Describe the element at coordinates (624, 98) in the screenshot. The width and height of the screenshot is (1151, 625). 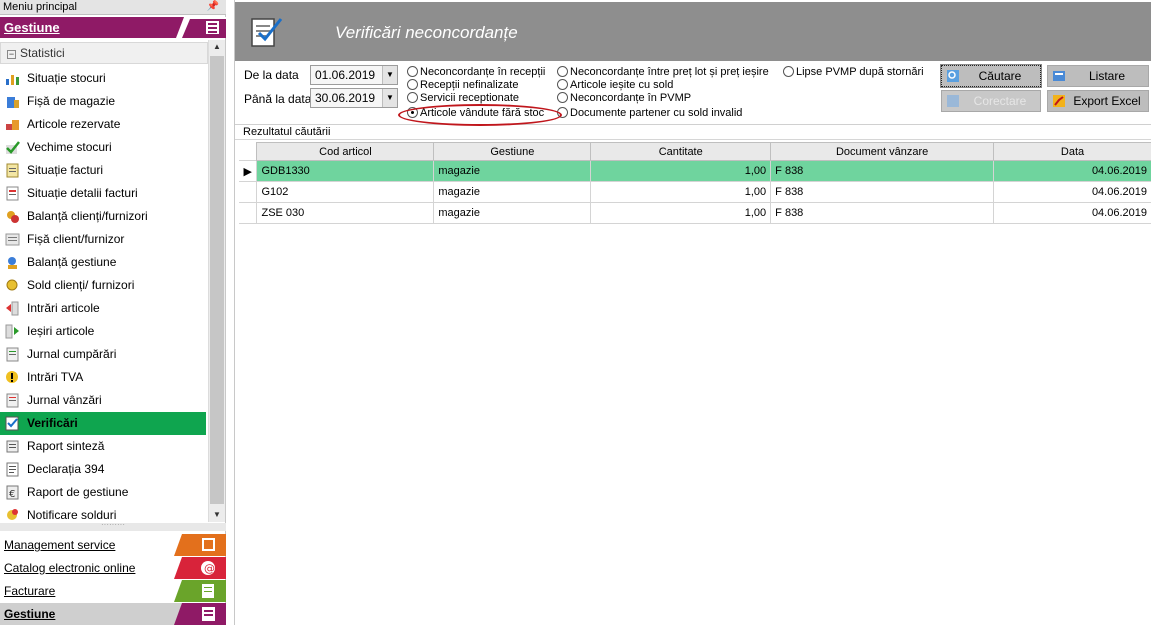
I see `option-neconcordante-pvmp: Neconcordanțe în PVMP` at that location.